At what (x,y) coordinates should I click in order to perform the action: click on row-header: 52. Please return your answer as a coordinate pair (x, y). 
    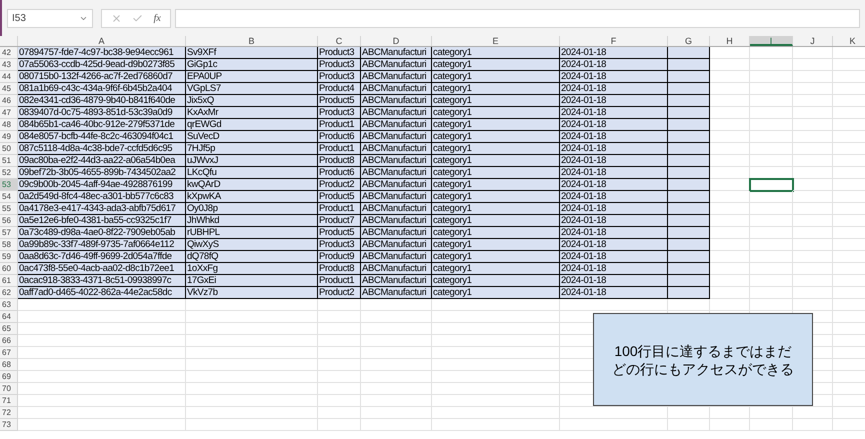
    Looking at the image, I should click on (9, 173).